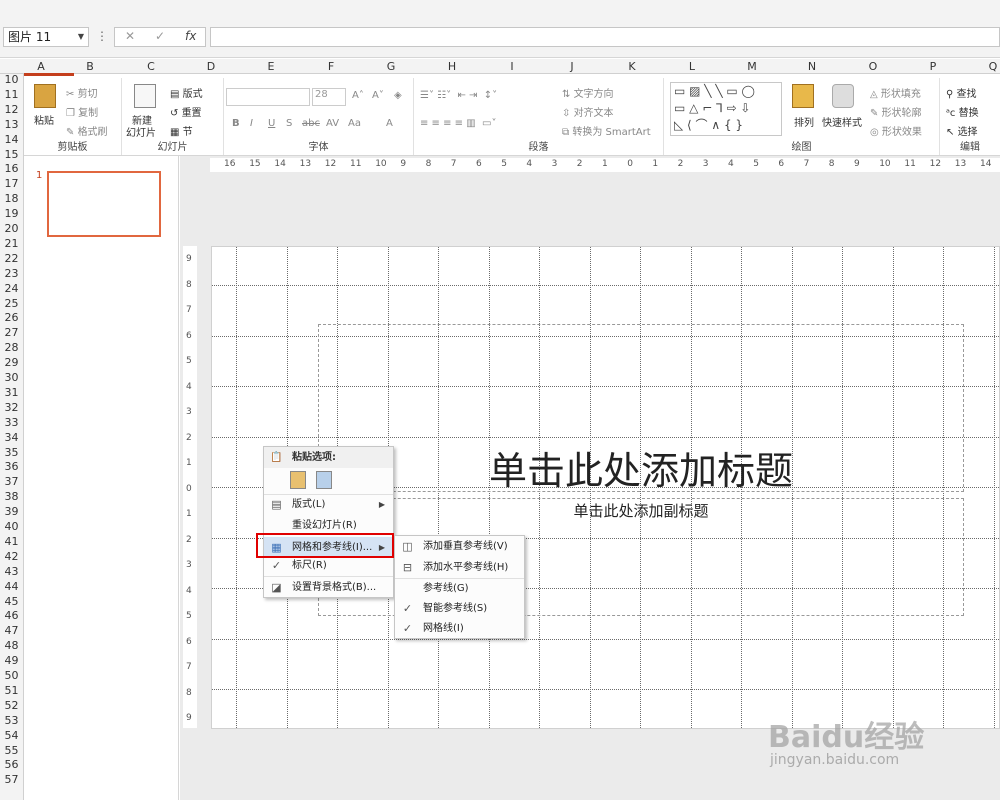  I want to click on paste-button: 粘贴, so click(44, 119).